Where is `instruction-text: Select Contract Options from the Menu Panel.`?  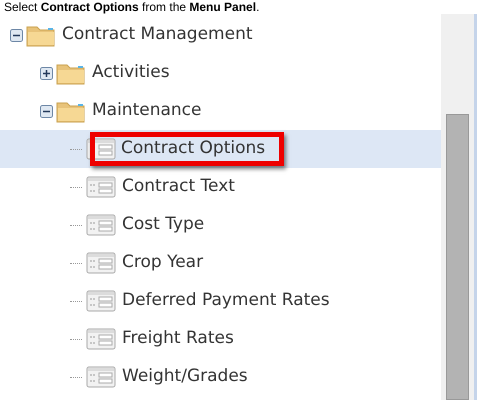
instruction-text: Select Contract Options from the Menu Panel. is located at coordinates (131, 7).